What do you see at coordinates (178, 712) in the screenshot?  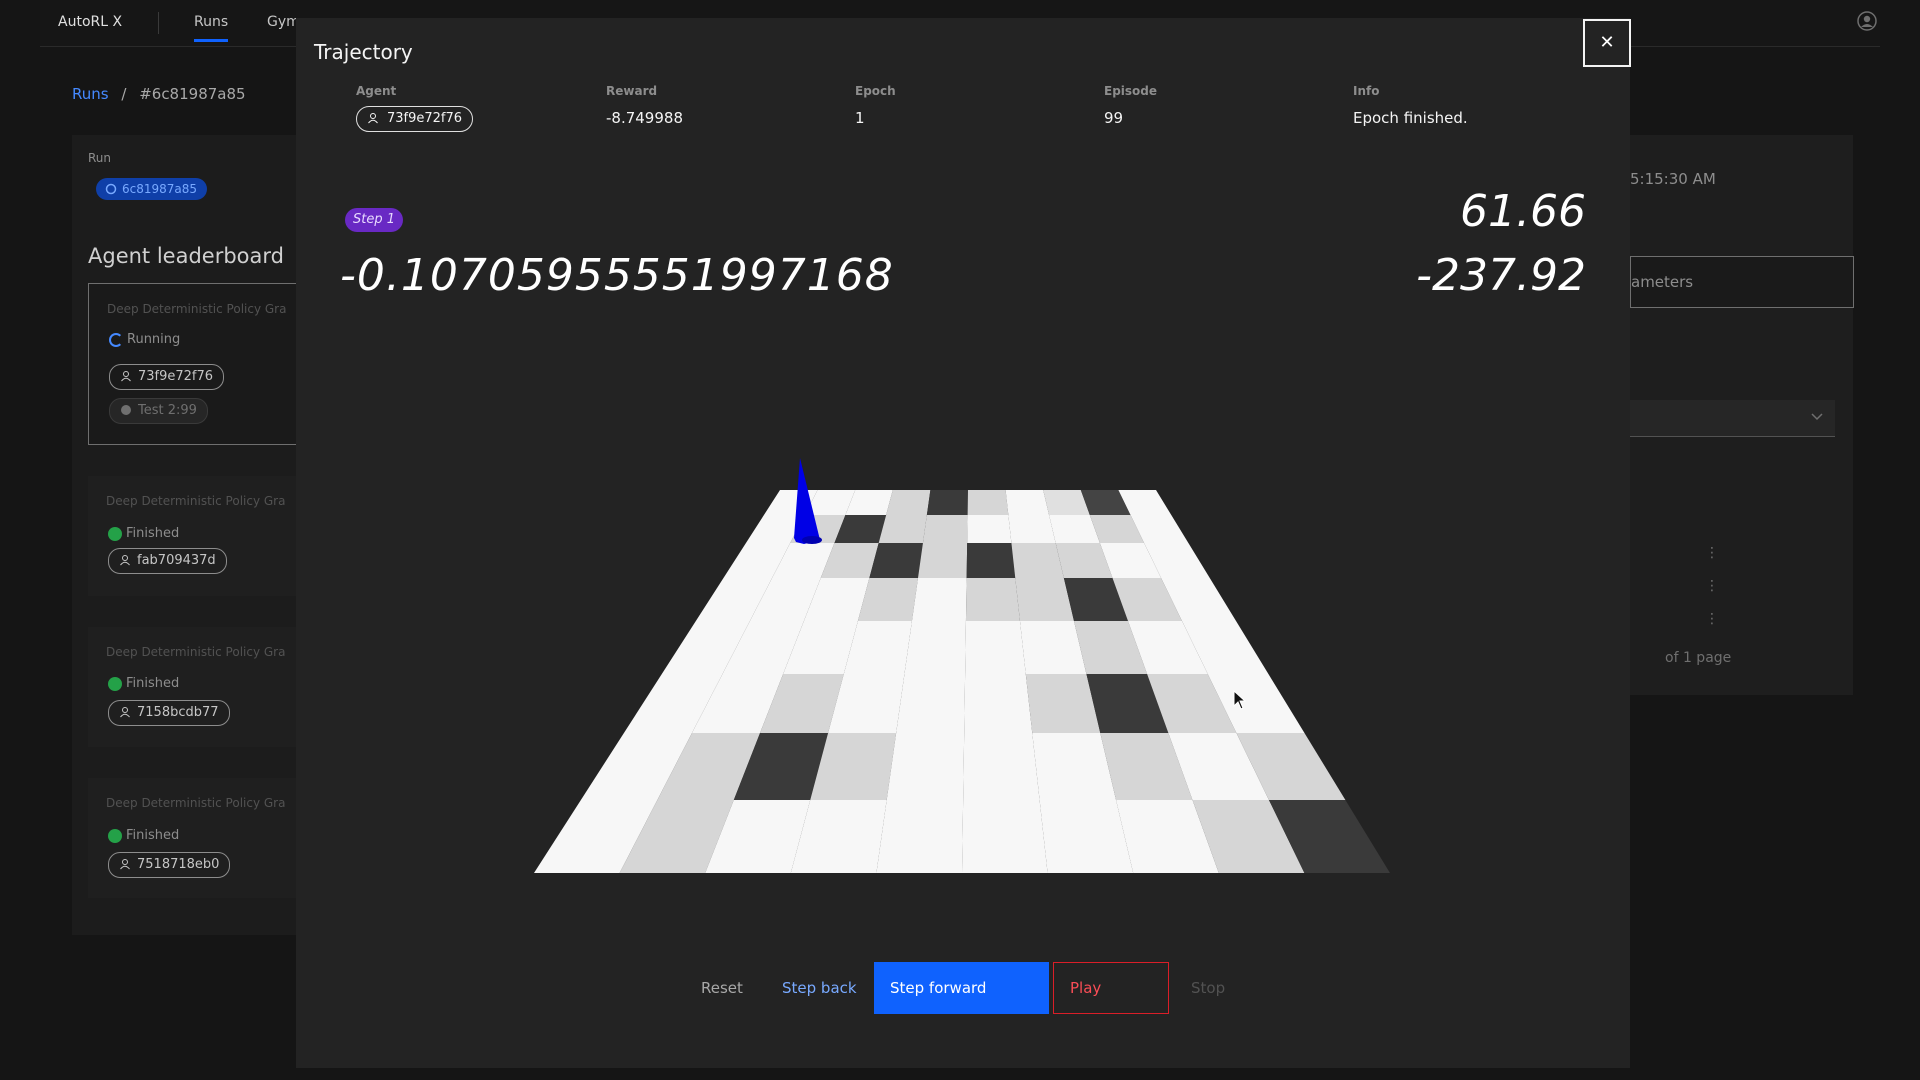 I see `card-agent-id: 7158bcdb77` at bounding box center [178, 712].